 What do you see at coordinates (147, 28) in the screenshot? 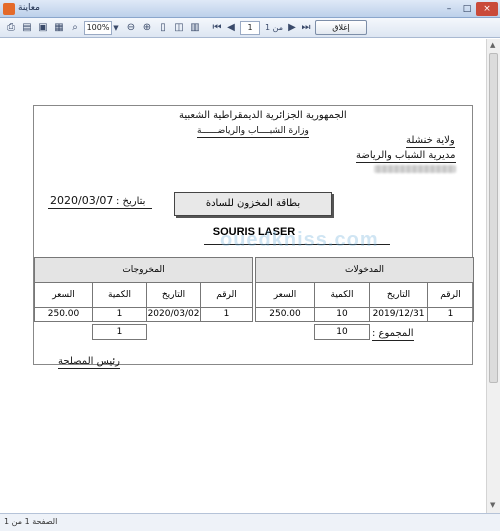
I see `zoom-in-icon: ⊕` at bounding box center [147, 28].